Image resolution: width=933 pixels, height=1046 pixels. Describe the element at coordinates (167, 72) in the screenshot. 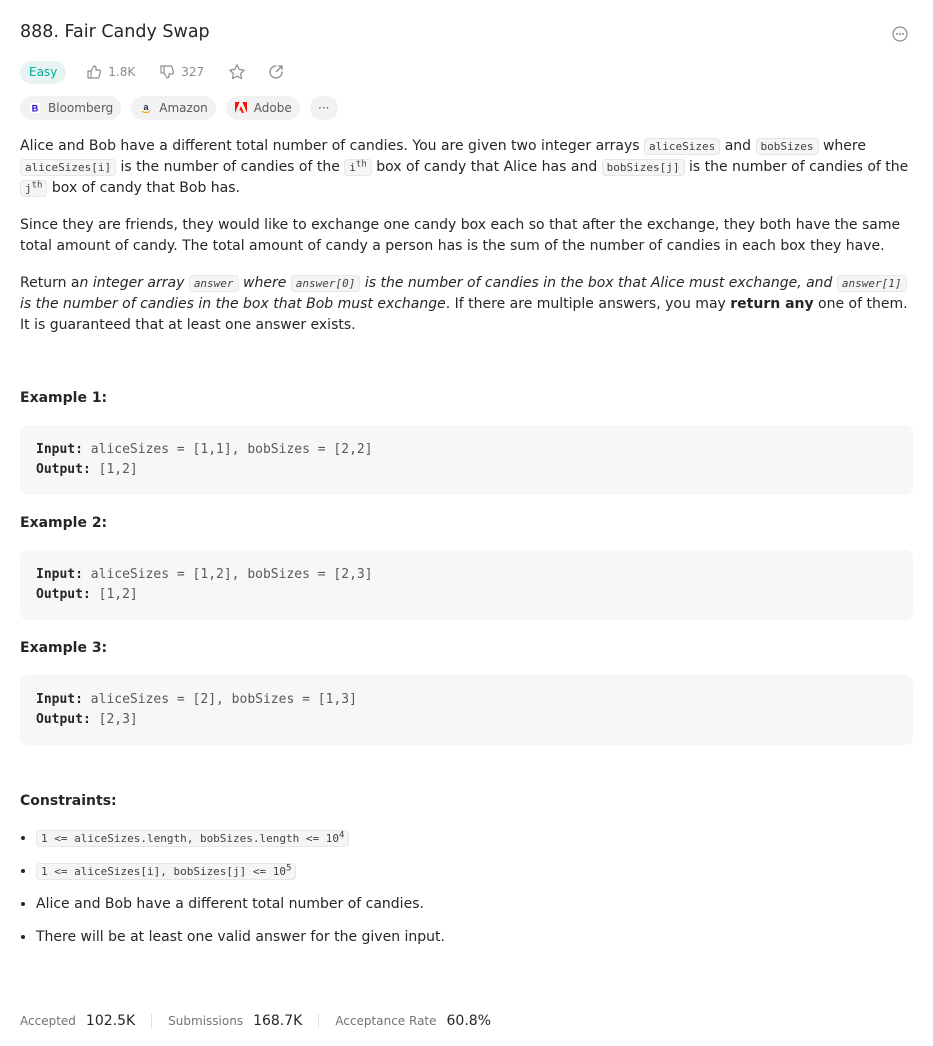

I see `thumbs-down-icon` at that location.